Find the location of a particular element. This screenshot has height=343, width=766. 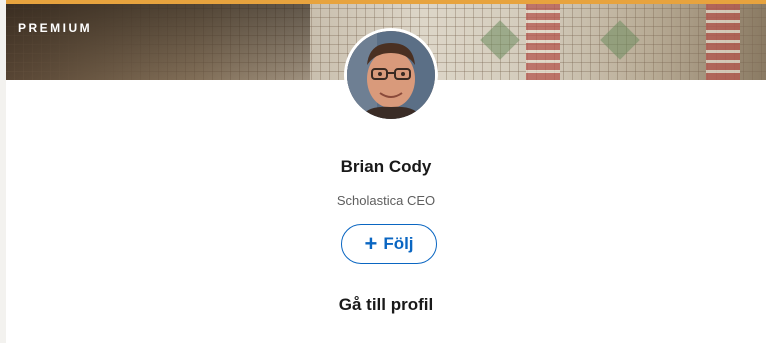

follow-button: + Följ is located at coordinates (389, 244).